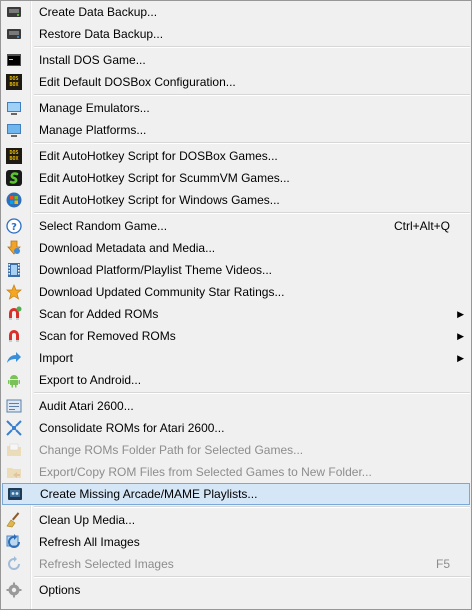  I want to click on question-icon: ?, so click(14, 226).